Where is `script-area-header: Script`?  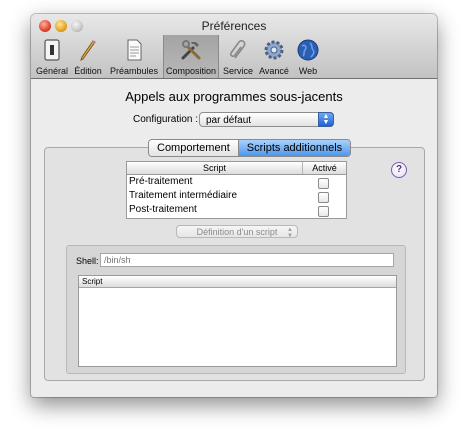
script-area-header: Script is located at coordinates (237, 282).